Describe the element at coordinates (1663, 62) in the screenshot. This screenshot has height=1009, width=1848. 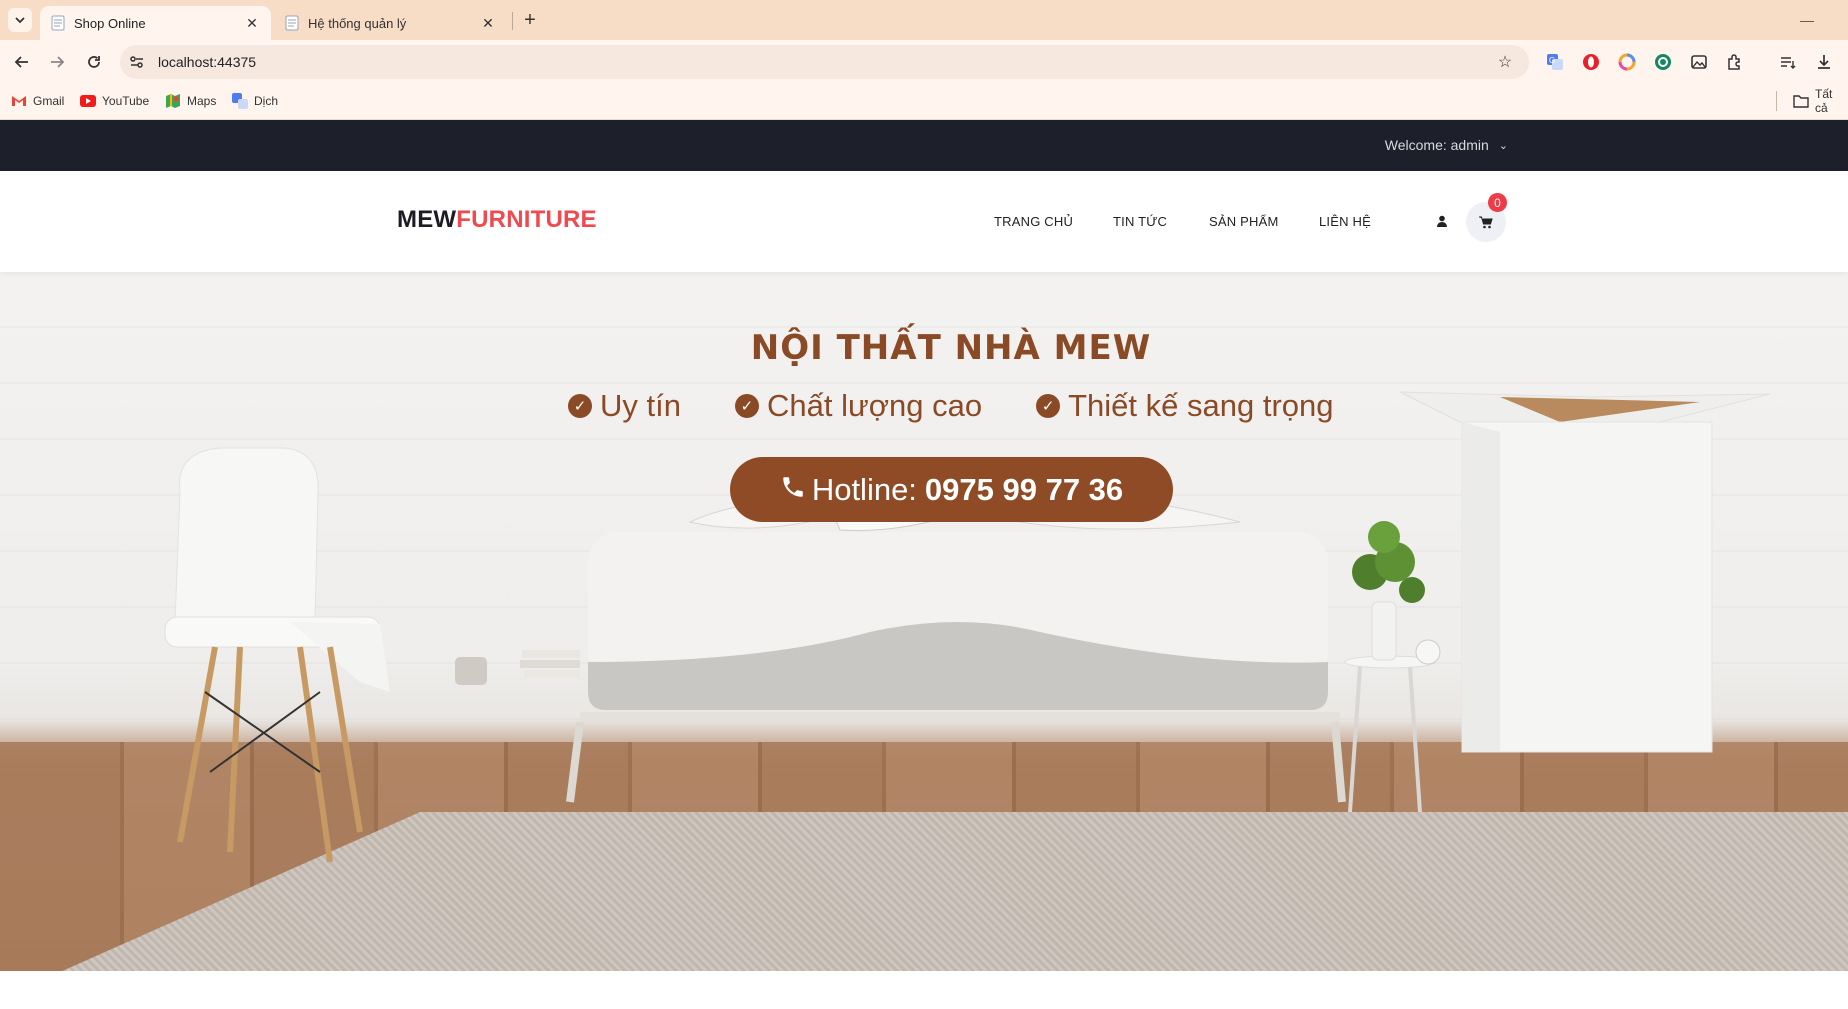
I see `grammarly-extension-icon` at that location.